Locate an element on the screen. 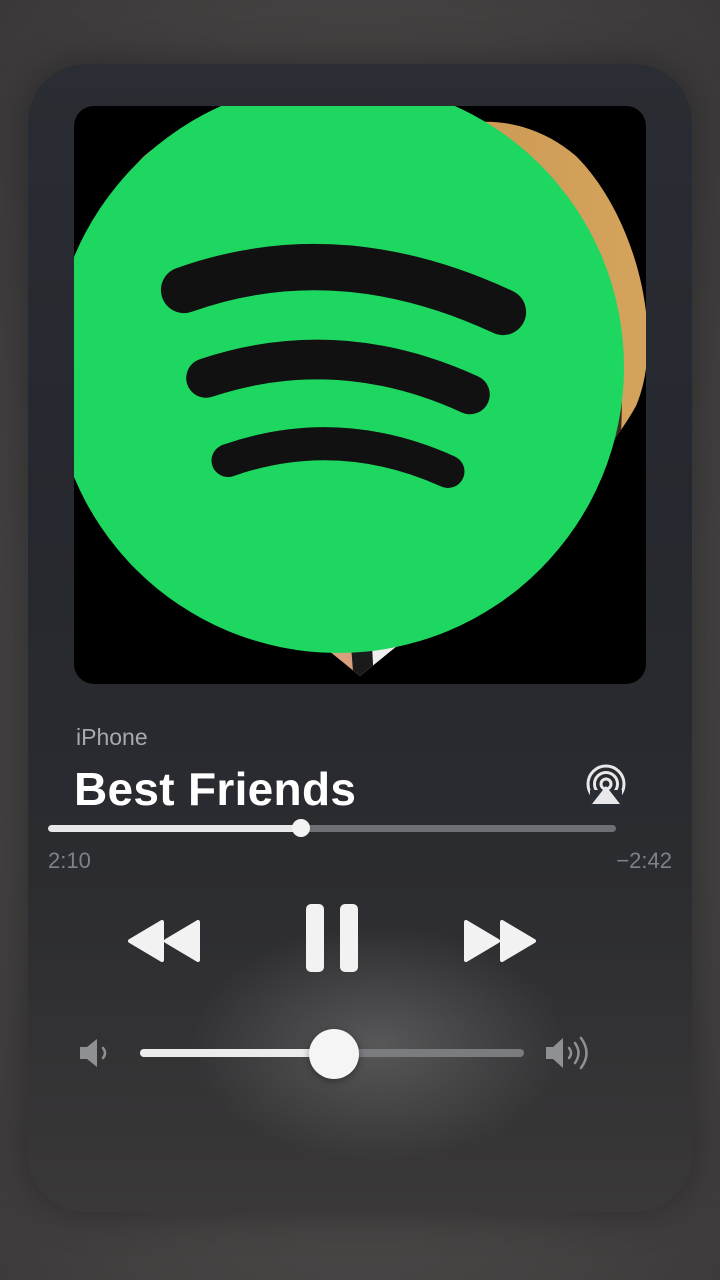 The image size is (720, 1280). progress-fill is located at coordinates (174, 828).